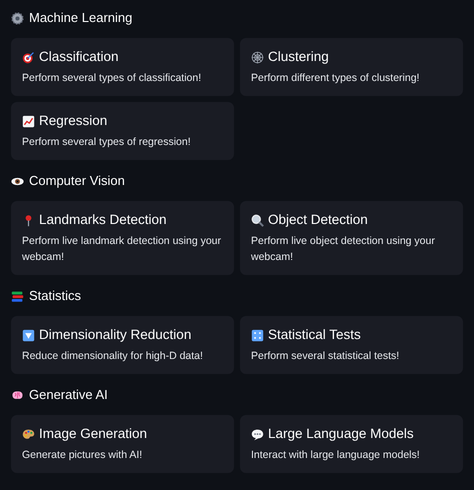  Describe the element at coordinates (298, 57) in the screenshot. I see `card-title: Clustering` at that location.